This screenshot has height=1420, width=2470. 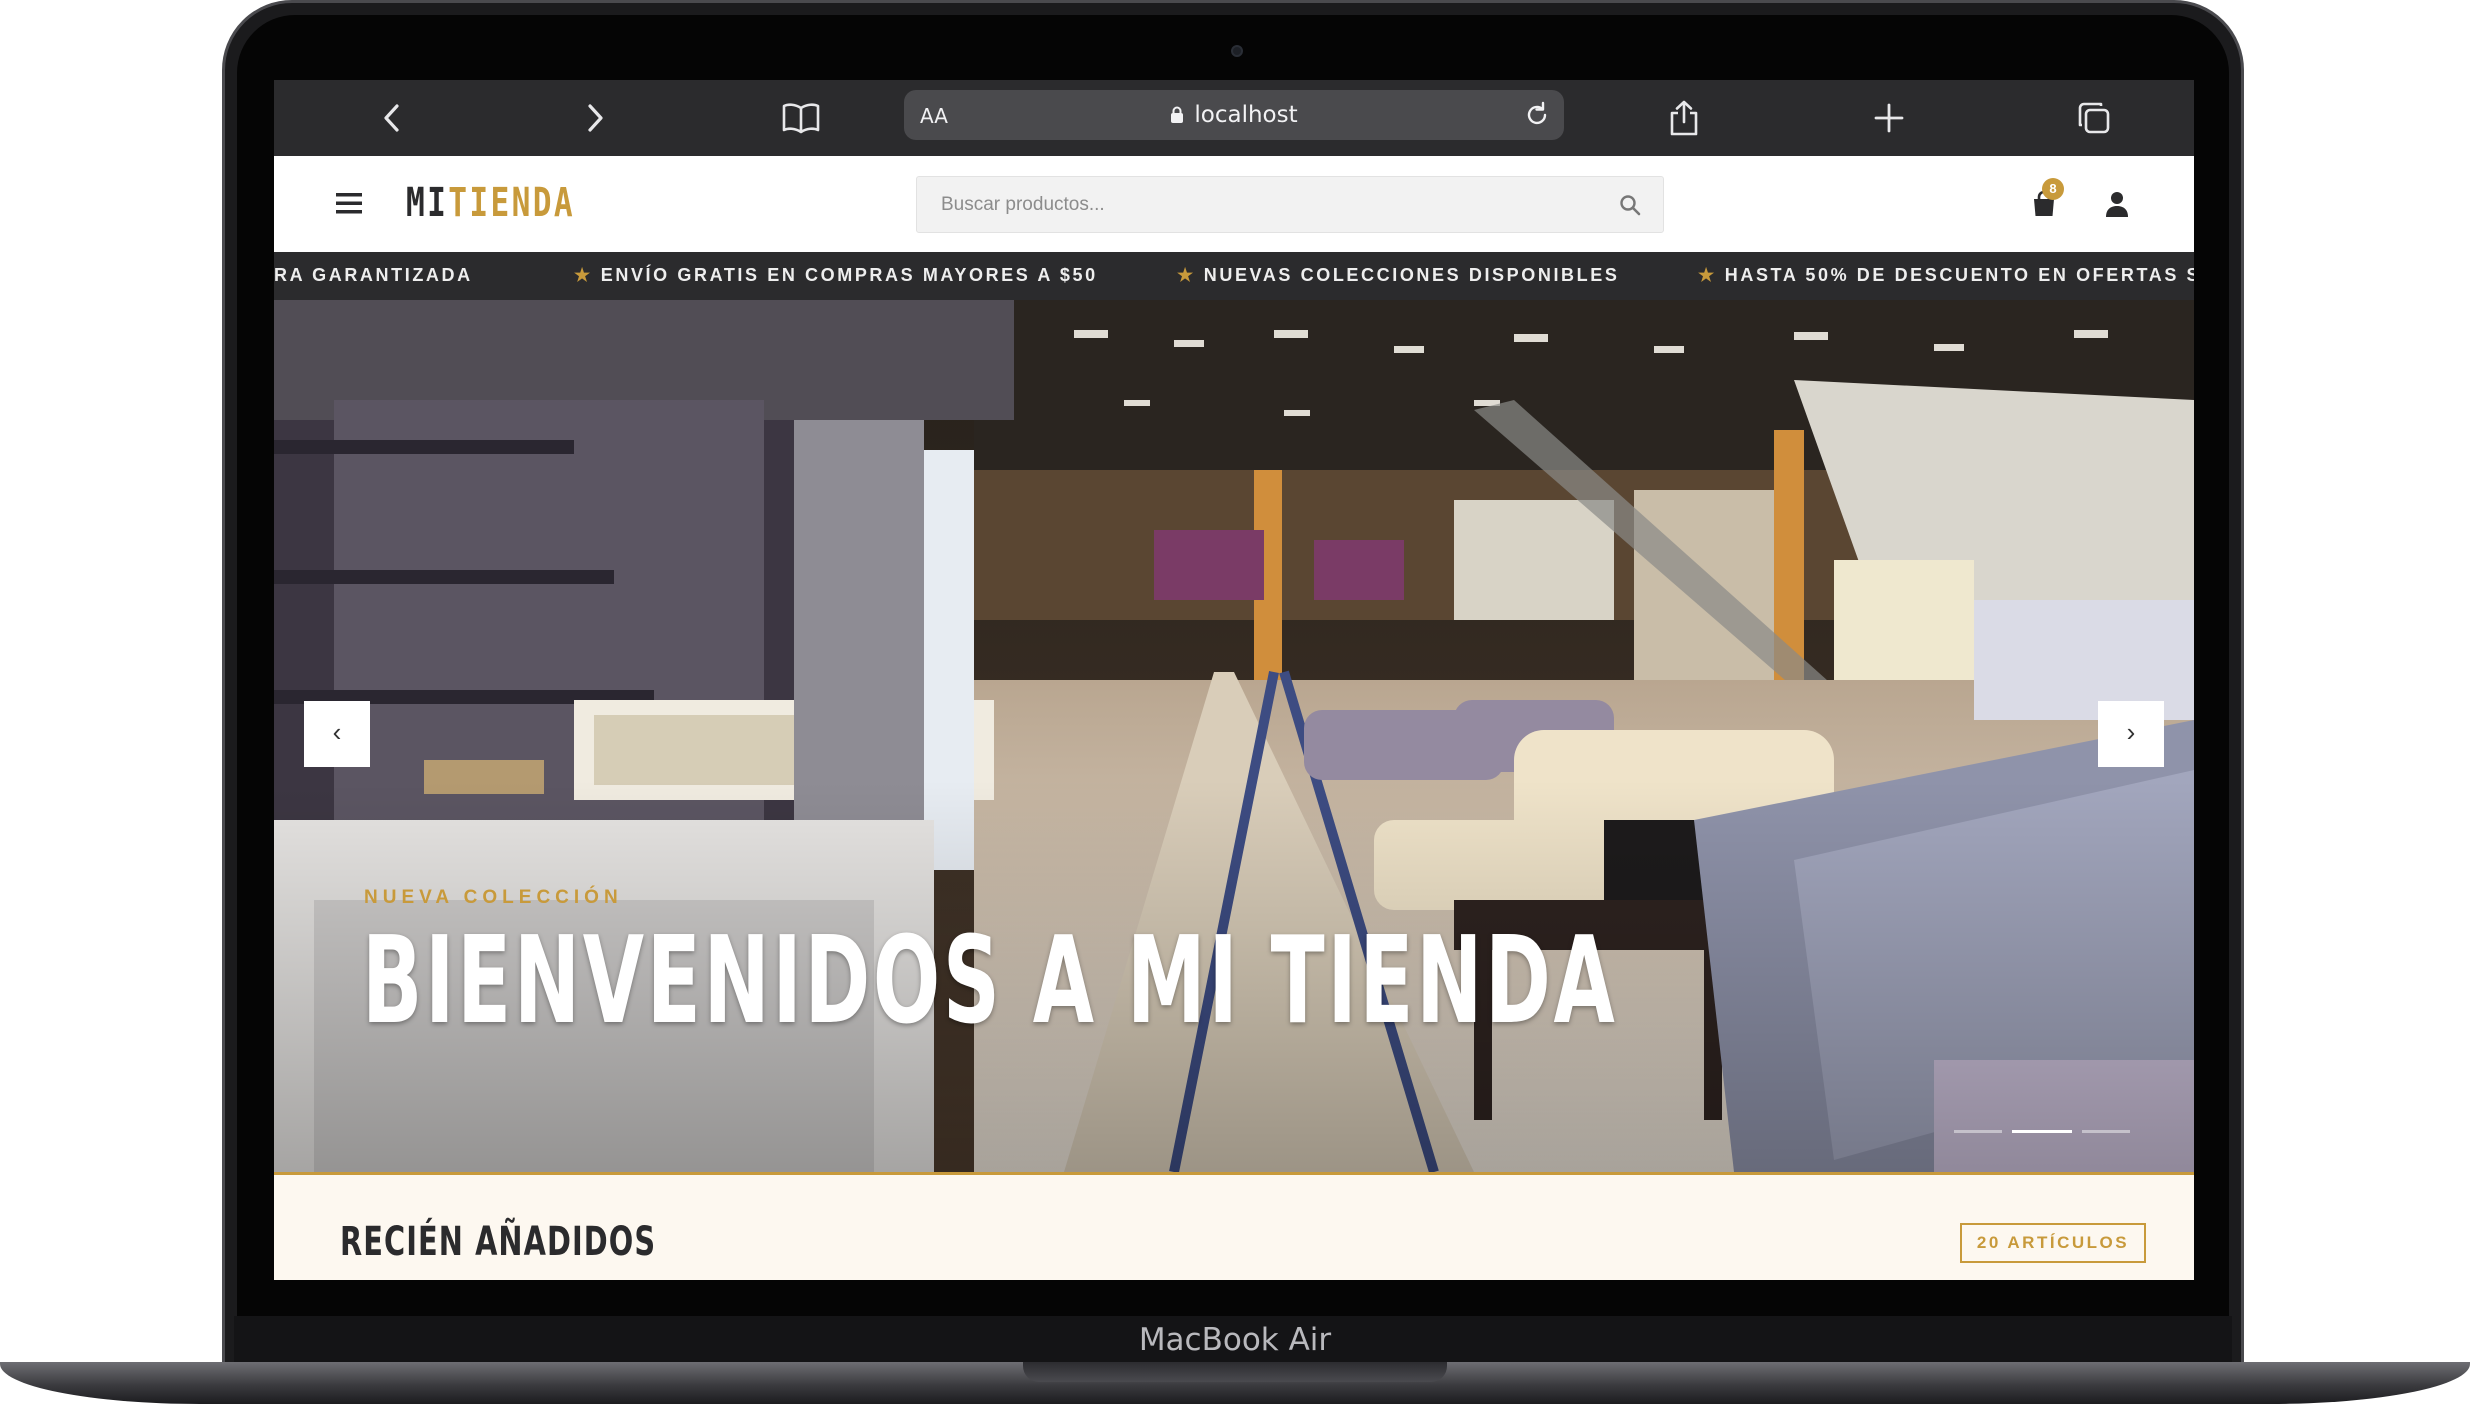 What do you see at coordinates (1398, 275) in the screenshot?
I see `ticker-item: ★ NUEVAS COLECCIONES DISPONIBLES` at bounding box center [1398, 275].